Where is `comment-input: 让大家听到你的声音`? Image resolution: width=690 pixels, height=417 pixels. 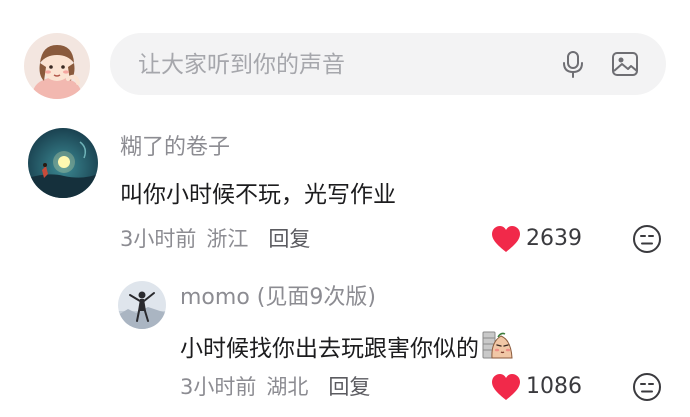
comment-input: 让大家听到你的声音 is located at coordinates (388, 64).